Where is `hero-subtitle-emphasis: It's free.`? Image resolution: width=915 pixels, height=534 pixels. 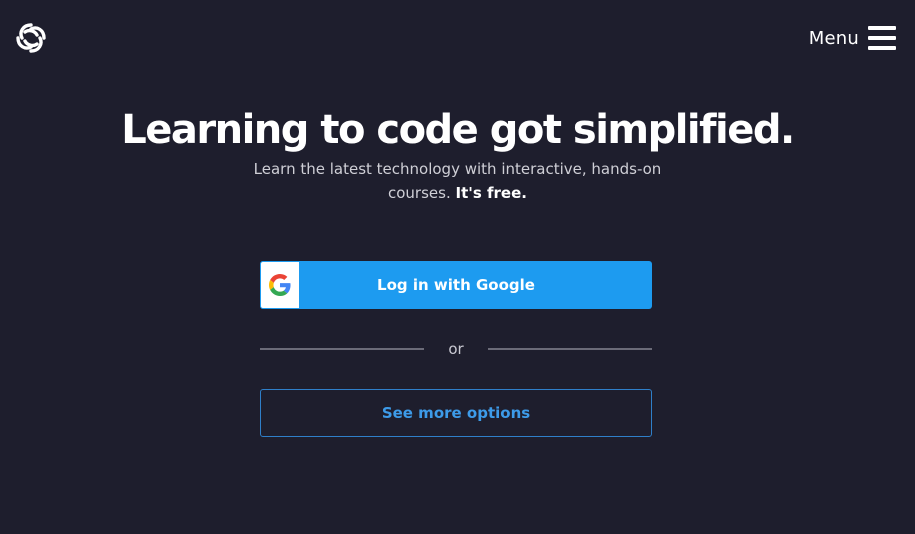
hero-subtitle-emphasis: It's free. is located at coordinates (491, 193).